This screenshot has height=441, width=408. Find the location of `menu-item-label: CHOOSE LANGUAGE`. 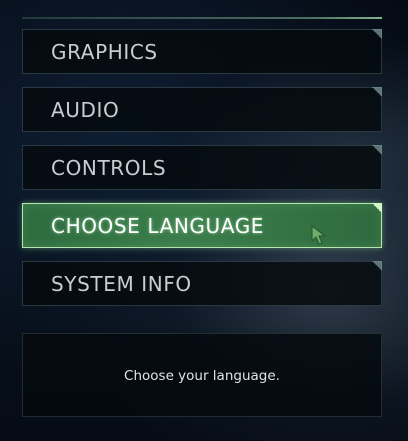

menu-item-label: CHOOSE LANGUAGE is located at coordinates (158, 225).